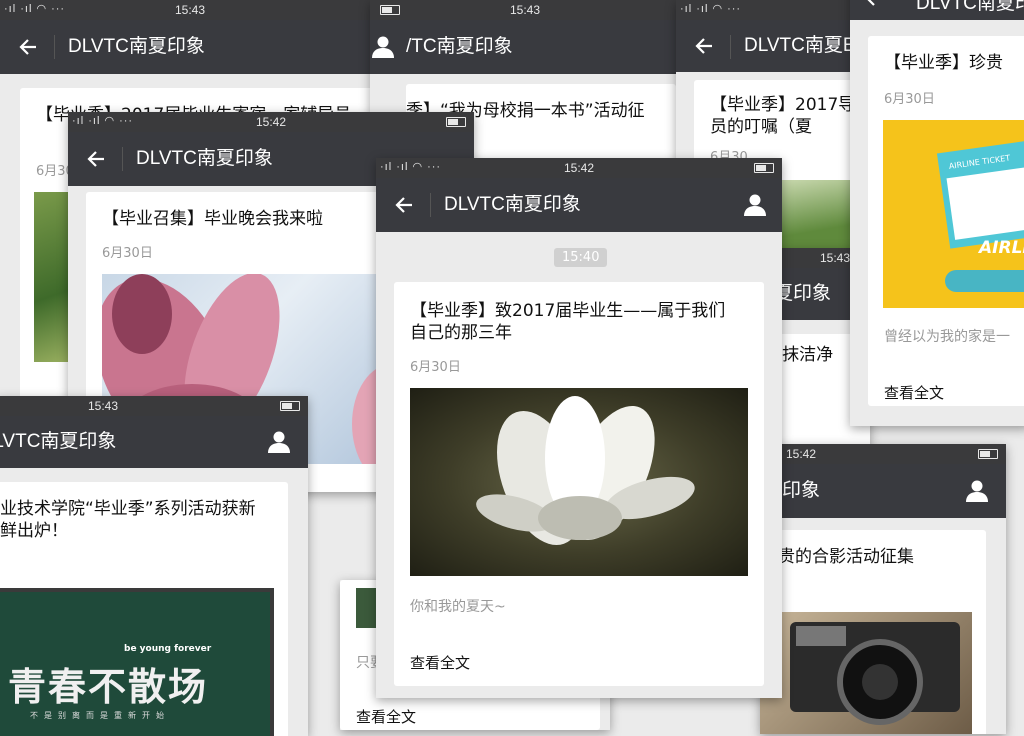 The height and width of the screenshot is (736, 1024). What do you see at coordinates (801, 490) in the screenshot?
I see `account-title: 印象` at bounding box center [801, 490].